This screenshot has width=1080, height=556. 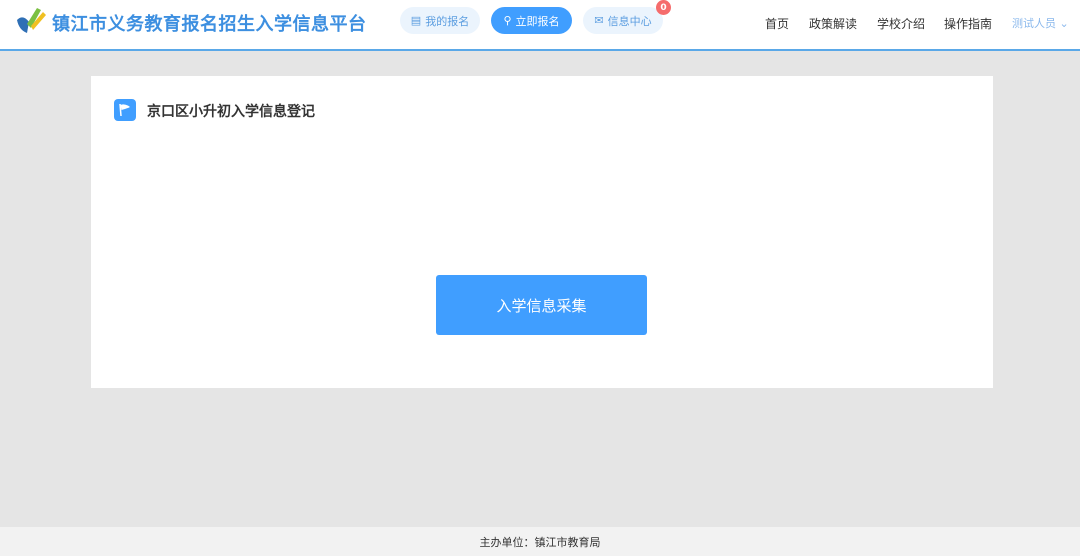 What do you see at coordinates (416, 20) in the screenshot?
I see `calendar-icon: ▤` at bounding box center [416, 20].